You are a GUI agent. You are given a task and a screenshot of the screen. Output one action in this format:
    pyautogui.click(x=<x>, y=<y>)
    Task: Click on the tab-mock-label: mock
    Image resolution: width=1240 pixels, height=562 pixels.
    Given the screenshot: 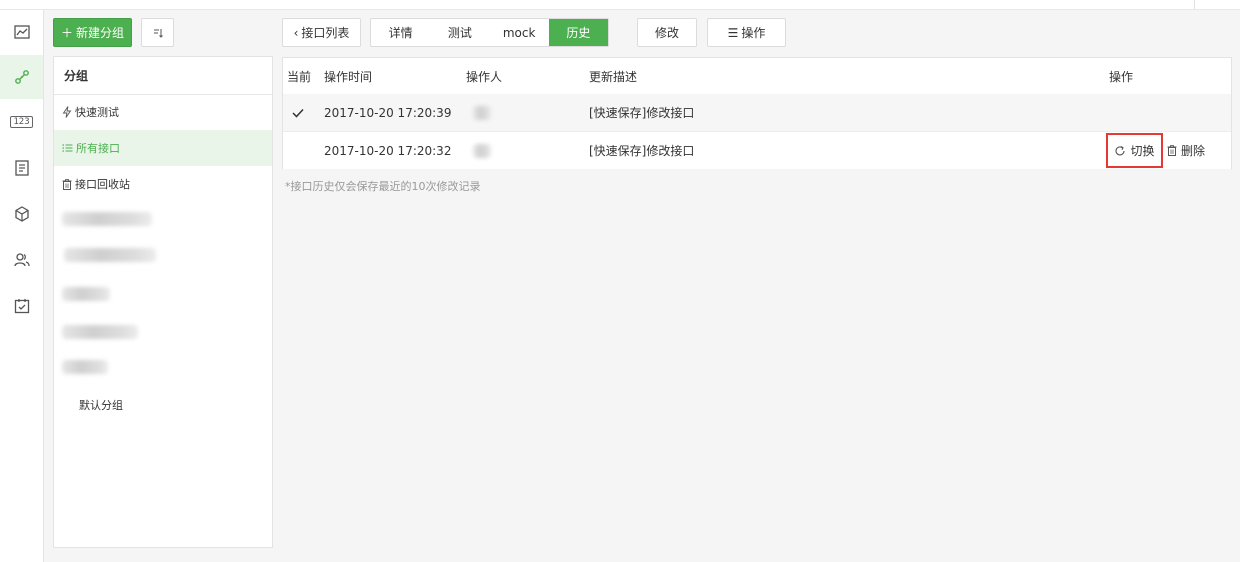 What is the action you would take?
    pyautogui.click(x=519, y=32)
    